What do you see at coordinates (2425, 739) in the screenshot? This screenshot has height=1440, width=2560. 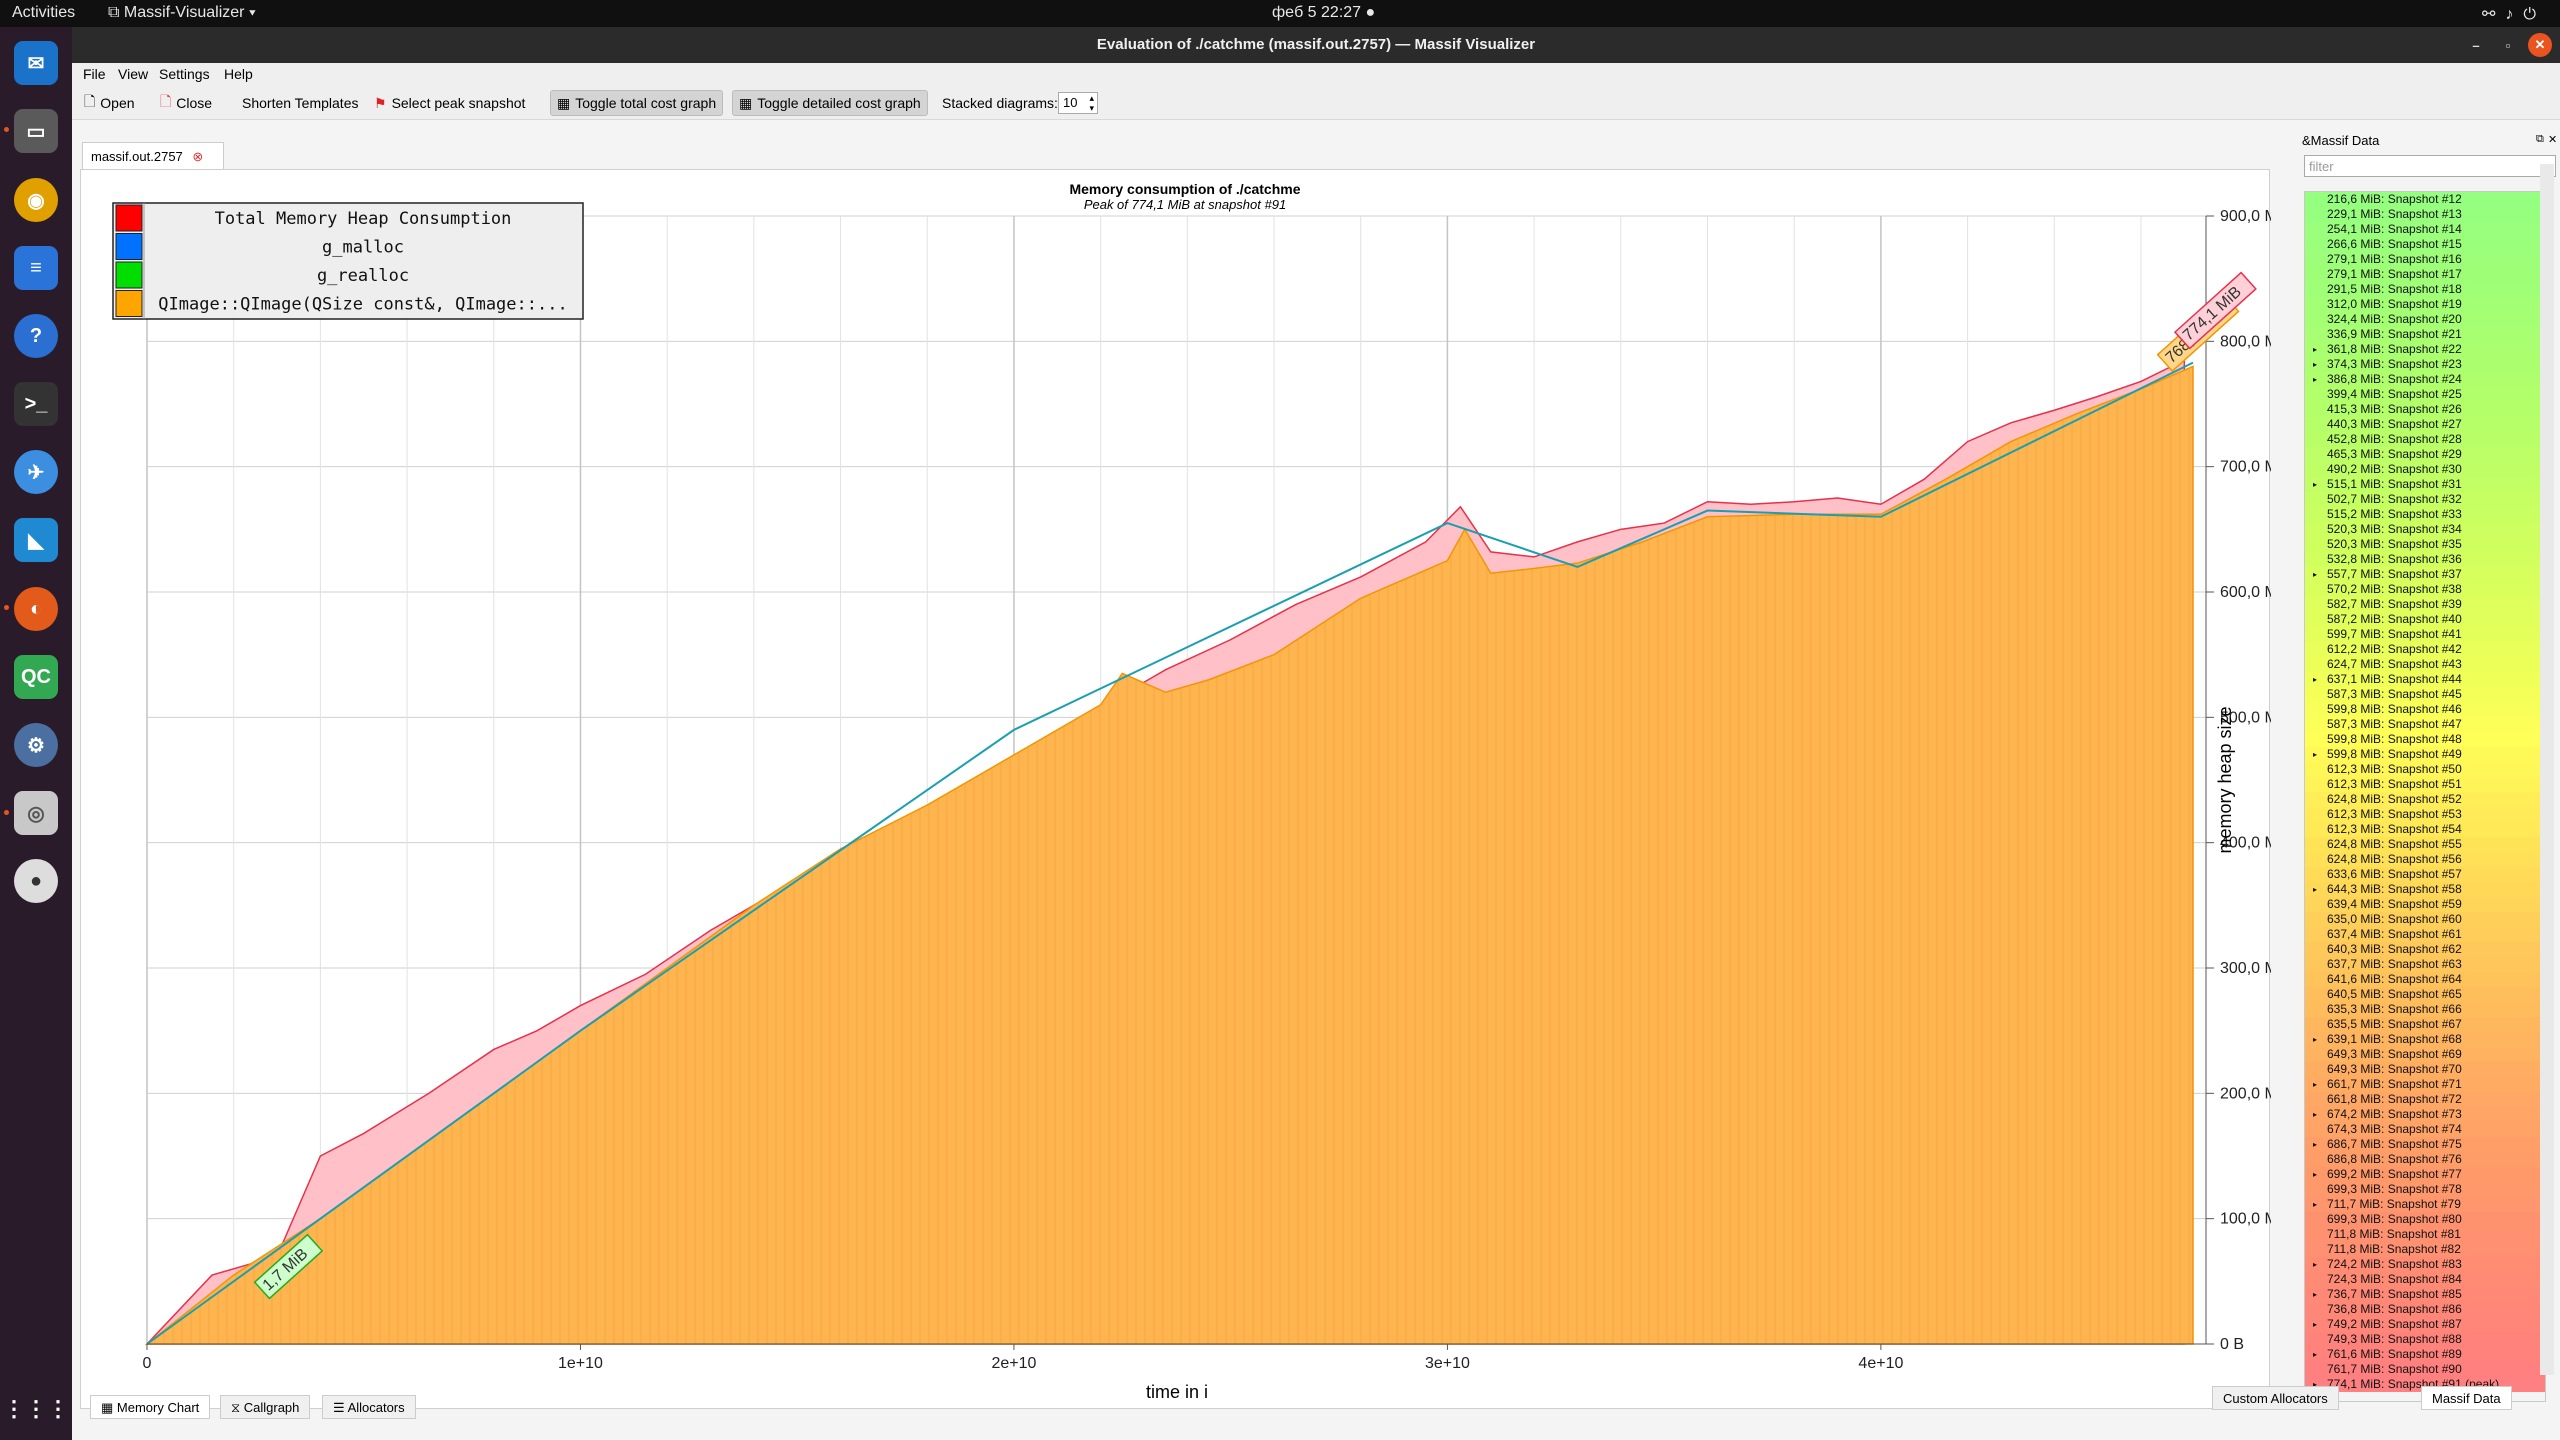 I see `snapshot-row: 599,8 MiB: Snapshot #48` at bounding box center [2425, 739].